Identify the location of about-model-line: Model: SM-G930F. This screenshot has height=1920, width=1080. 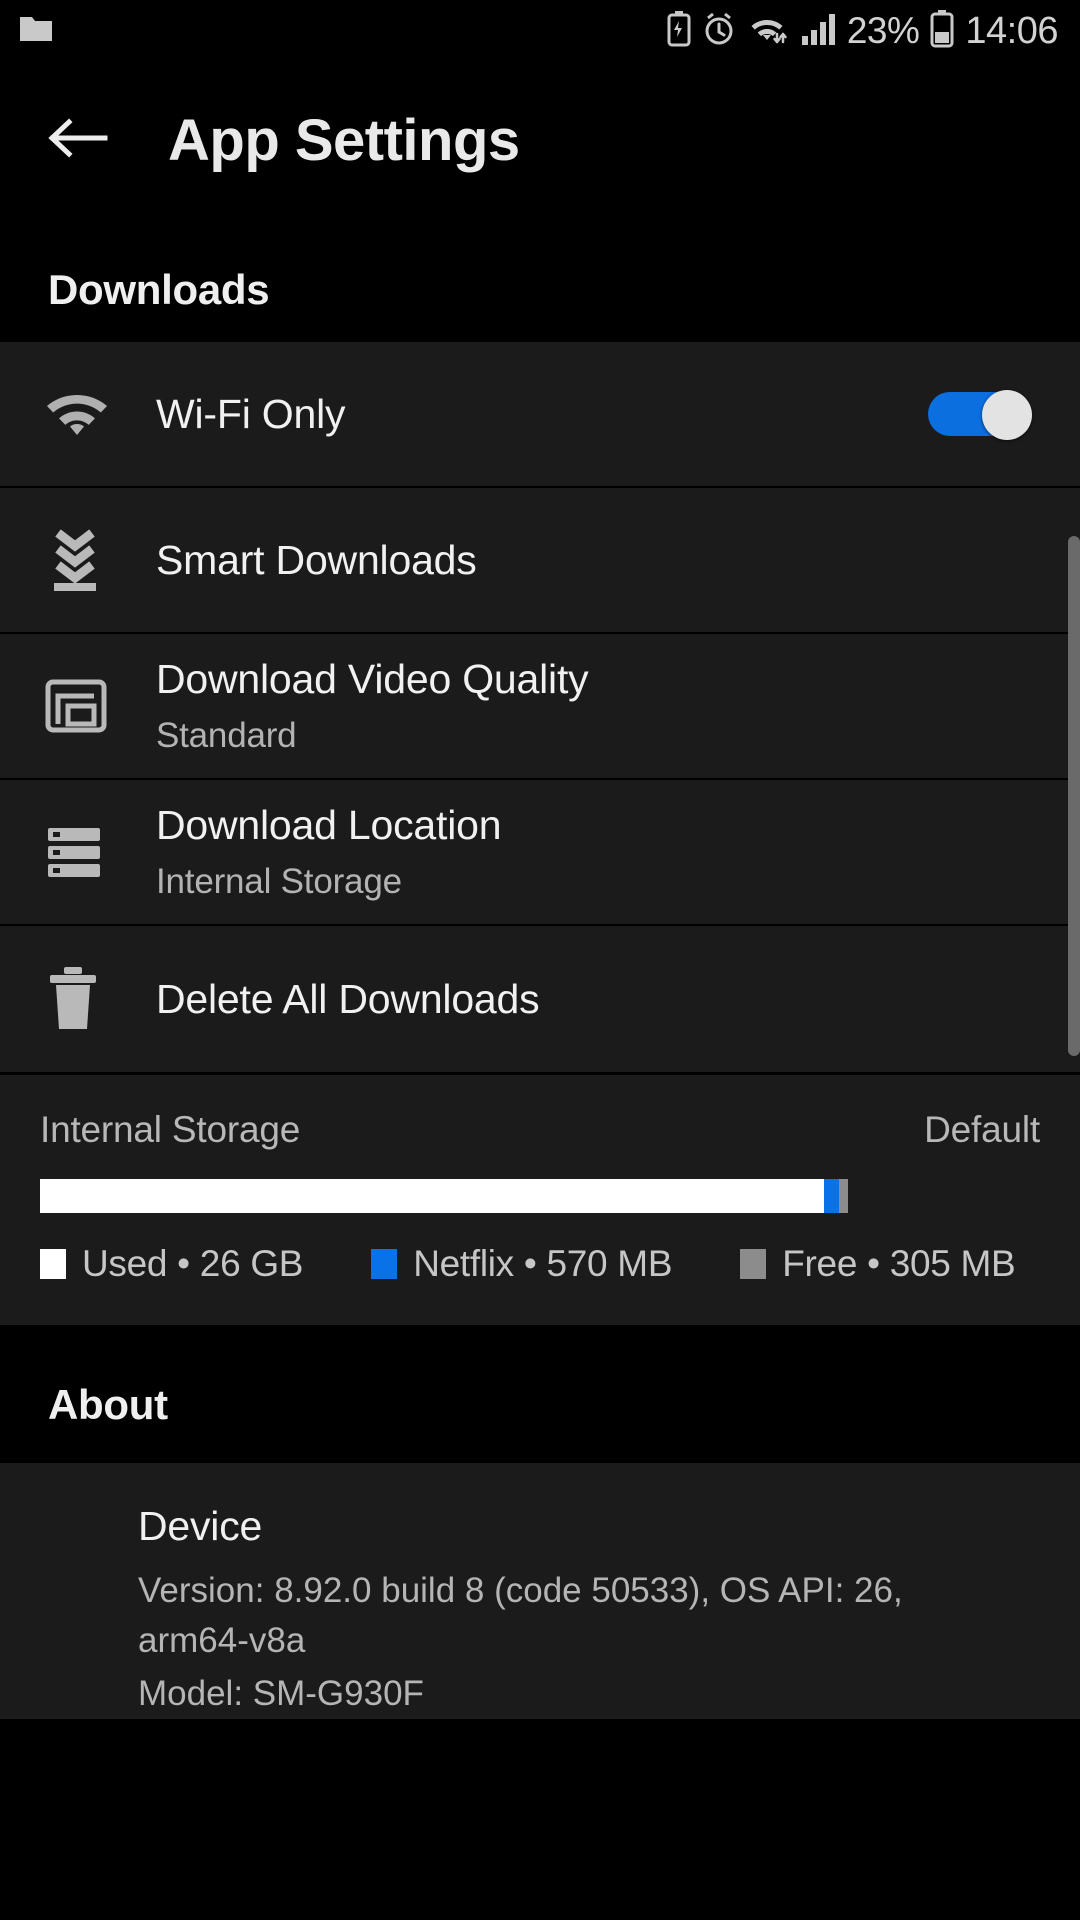
(281, 1694).